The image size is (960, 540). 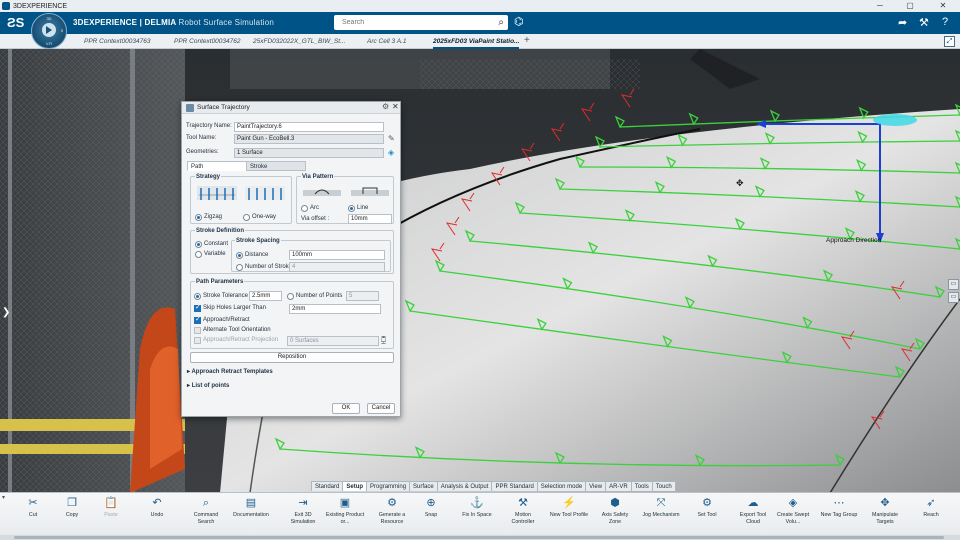 I want to click on new-tag-group-button: ⋯ New Tag Group, so click(x=839, y=517).